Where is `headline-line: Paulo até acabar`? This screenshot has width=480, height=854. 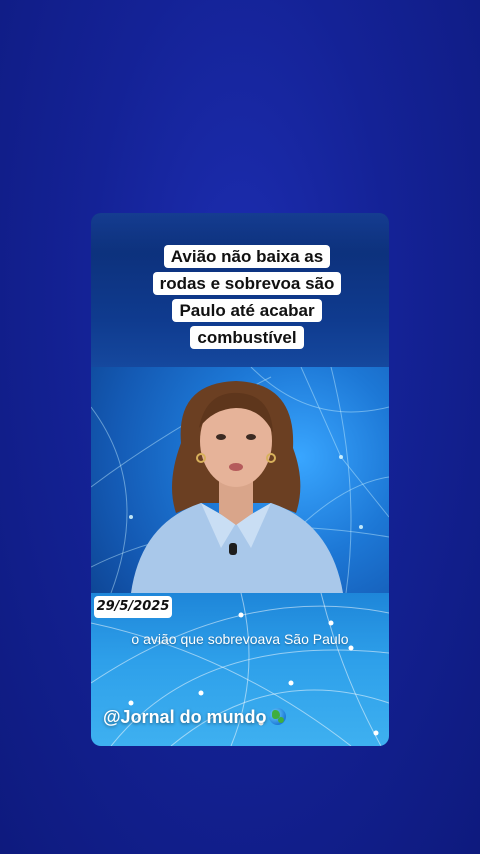
headline-line: Paulo até acabar is located at coordinates (247, 310).